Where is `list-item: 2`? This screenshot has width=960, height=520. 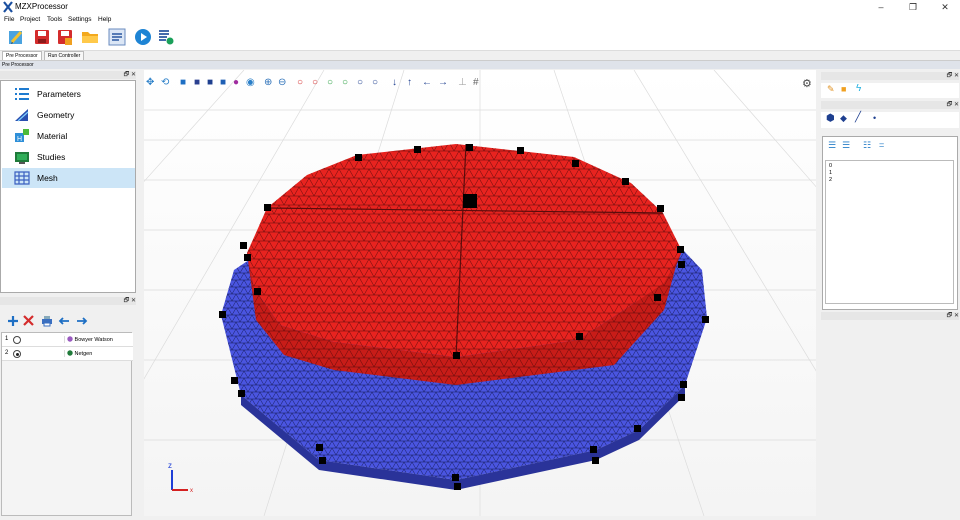 list-item: 2 is located at coordinates (830, 180).